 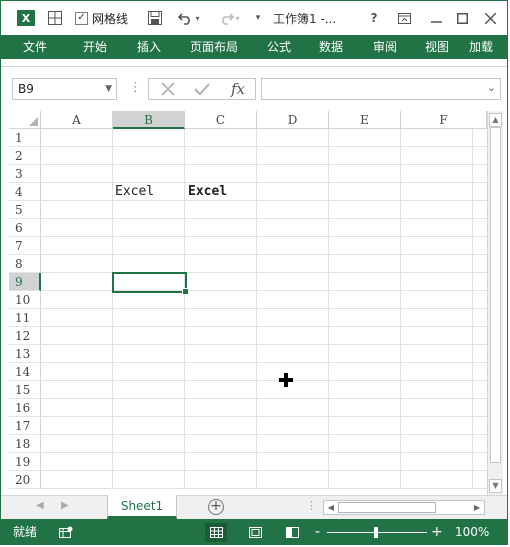 What do you see at coordinates (311, 505) in the screenshot?
I see `tab-split-handle-icon: ⋮` at bounding box center [311, 505].